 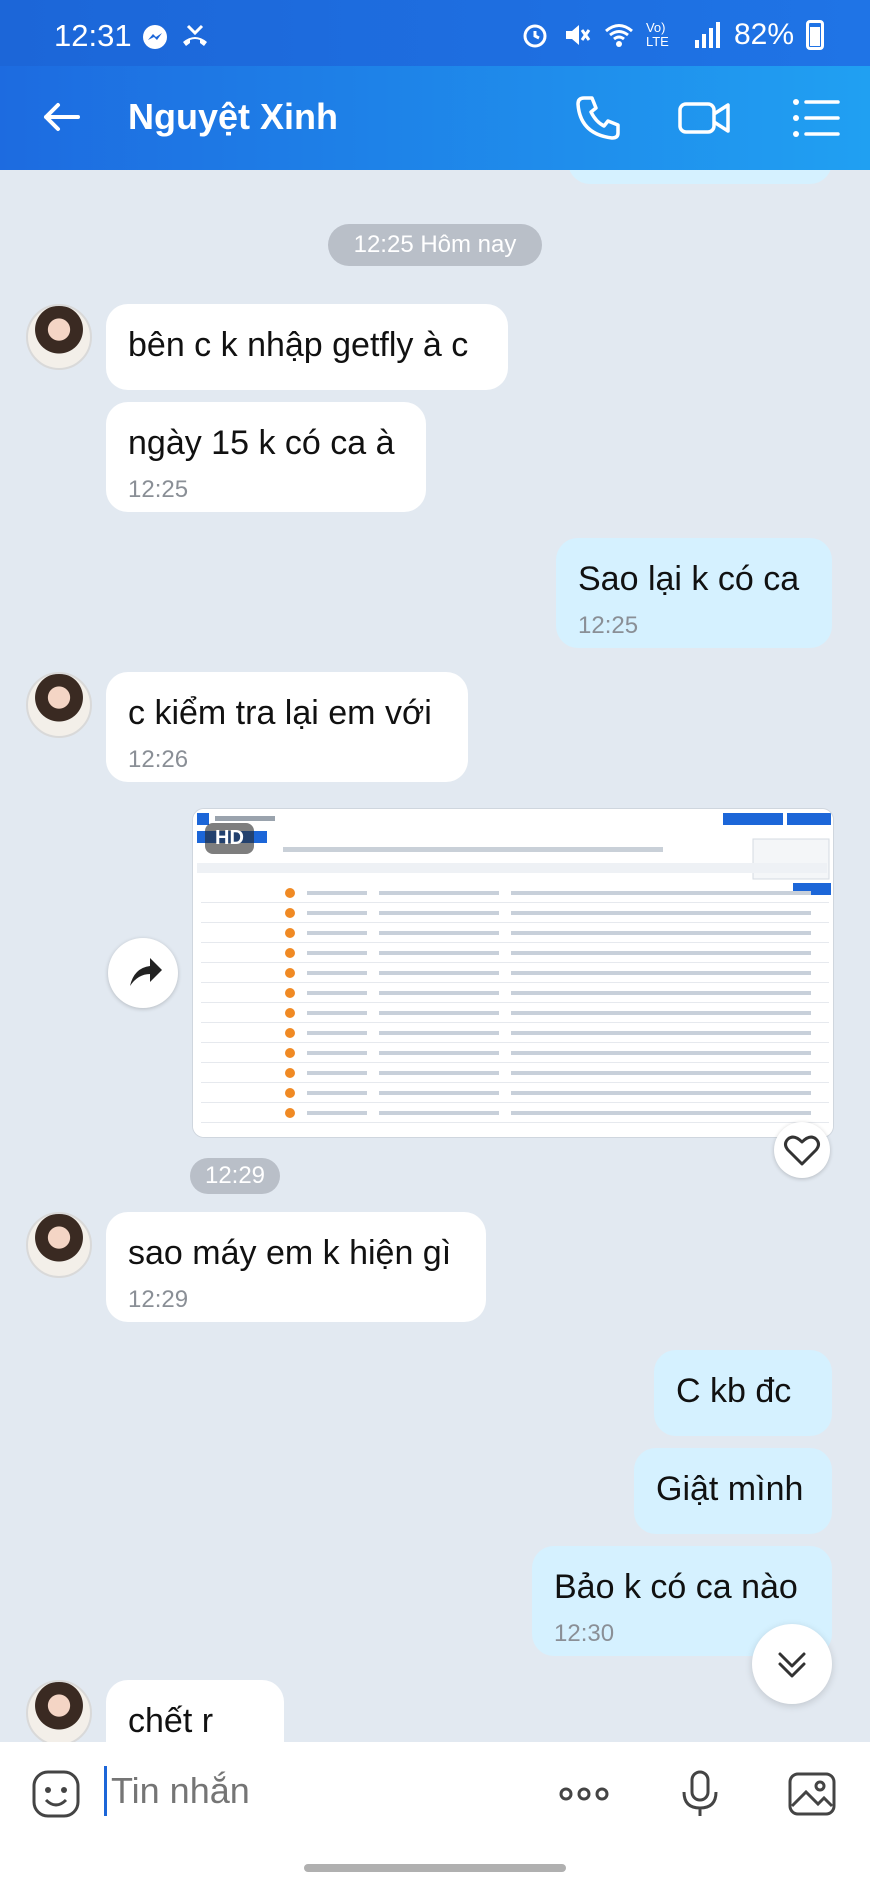 I want to click on back-arrow-icon, so click(x=62, y=117).